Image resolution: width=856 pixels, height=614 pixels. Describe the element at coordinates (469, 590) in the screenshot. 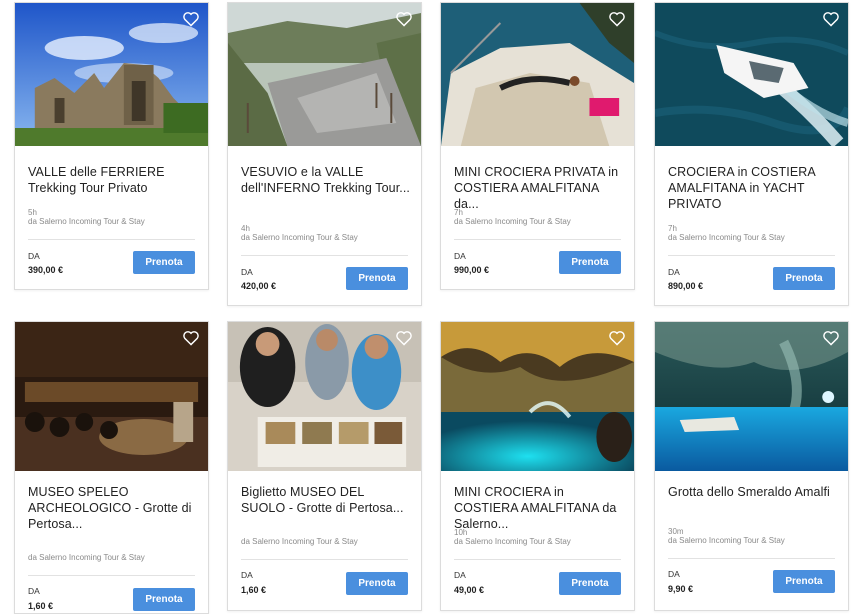

I see `tour-price: 49,00 €` at that location.